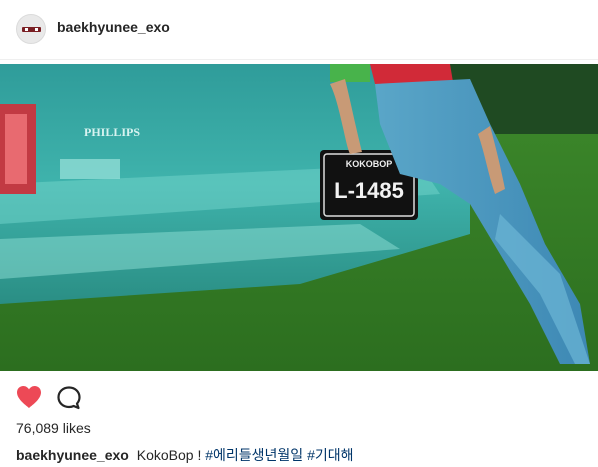 The width and height of the screenshot is (598, 467). What do you see at coordinates (369, 190) in the screenshot?
I see `plate-main-text: L-1485` at bounding box center [369, 190].